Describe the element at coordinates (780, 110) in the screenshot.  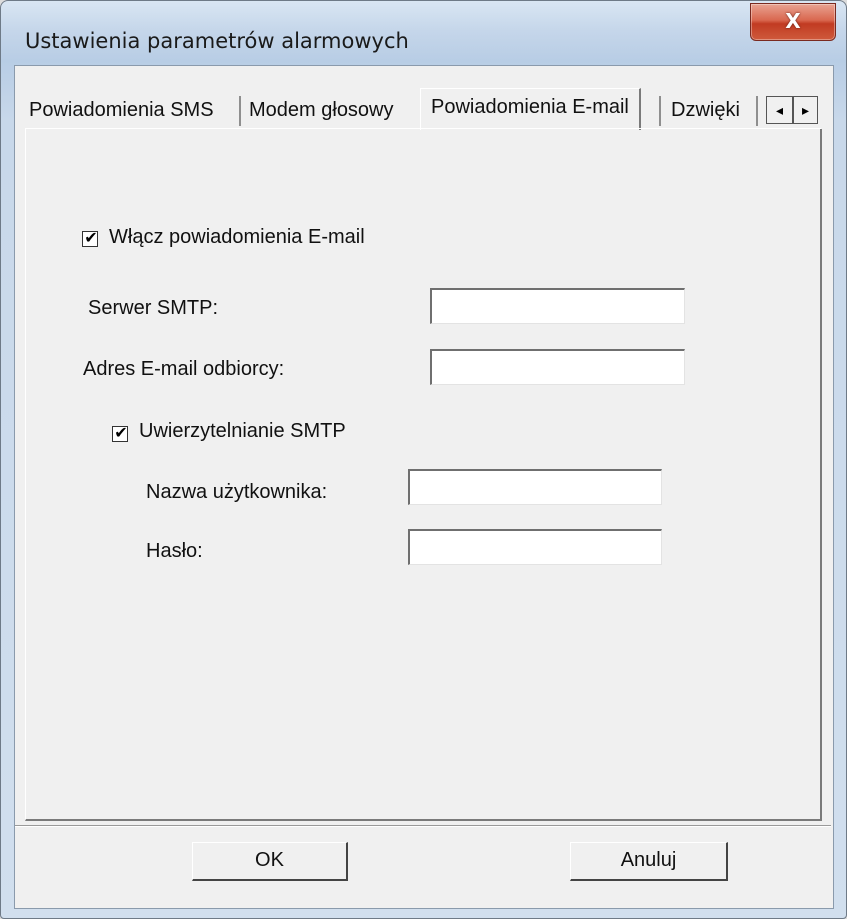
I see `scroll-left-icon: ◂` at that location.